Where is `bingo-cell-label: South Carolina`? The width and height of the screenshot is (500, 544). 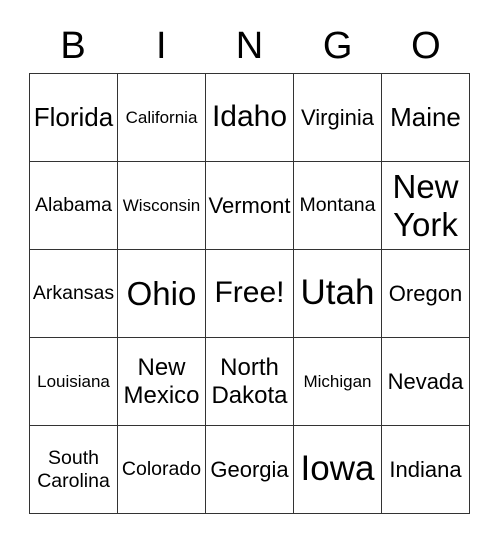
bingo-cell-label: South Carolina is located at coordinates (73, 469).